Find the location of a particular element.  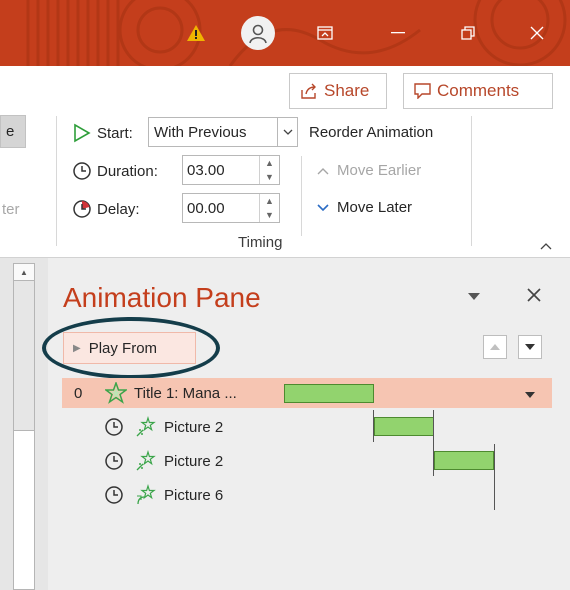

restore-icon is located at coordinates (468, 33).